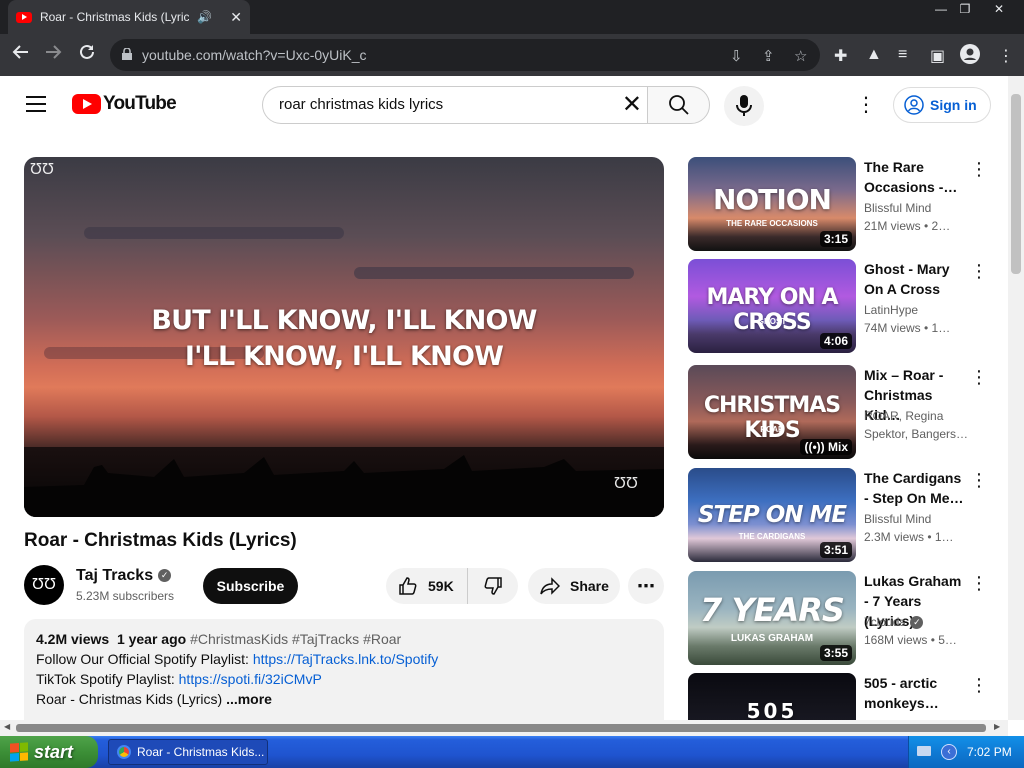 The height and width of the screenshot is (768, 1024). I want to click on recommendation-item: 505 505 - arctic monkeys… ⋮, so click(843, 696).